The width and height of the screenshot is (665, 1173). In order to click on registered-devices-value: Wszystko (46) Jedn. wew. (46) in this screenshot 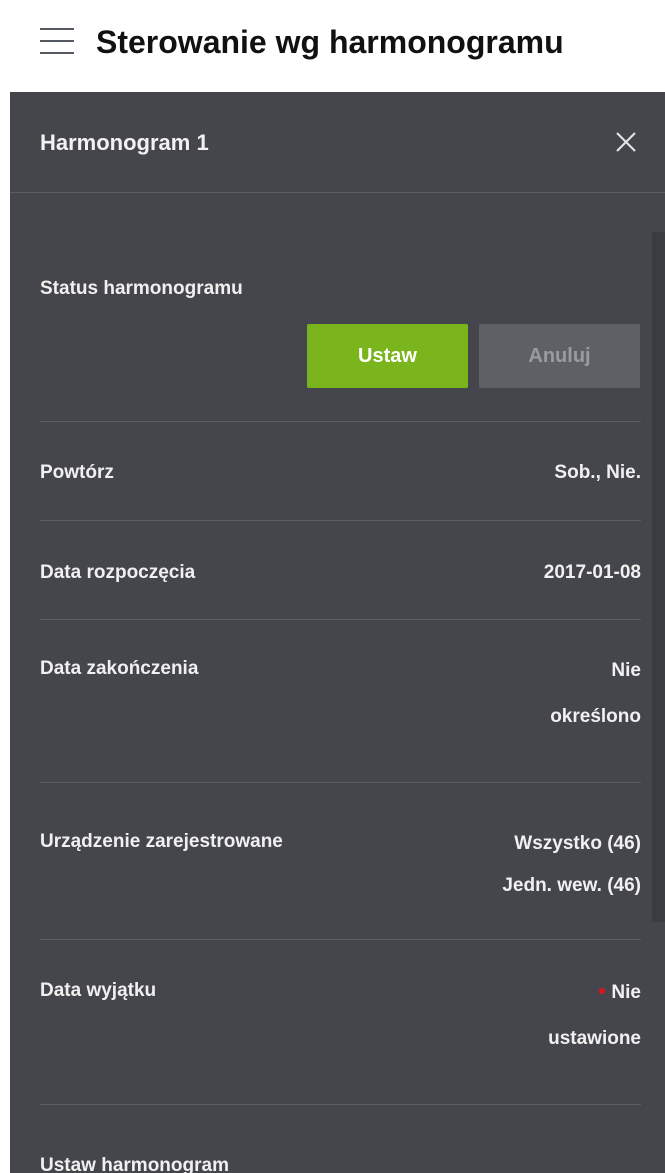, I will do `click(571, 865)`.